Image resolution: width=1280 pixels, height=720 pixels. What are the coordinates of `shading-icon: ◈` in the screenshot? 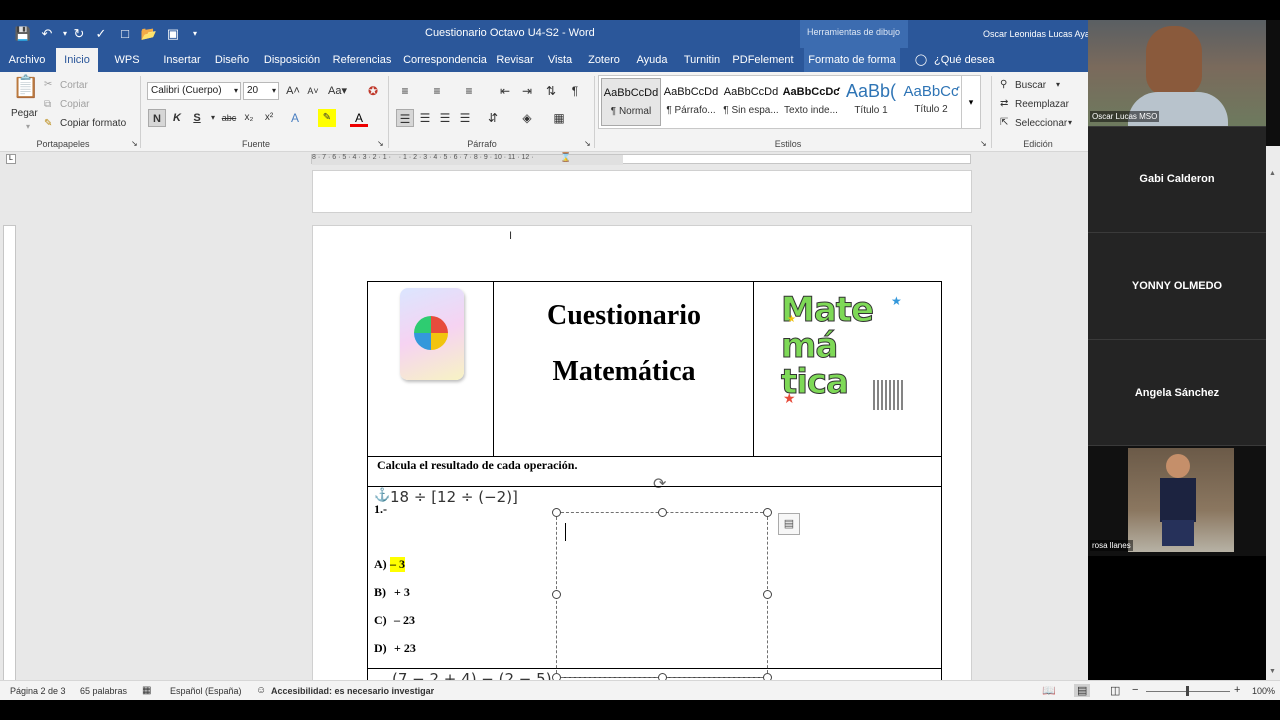 It's located at (527, 118).